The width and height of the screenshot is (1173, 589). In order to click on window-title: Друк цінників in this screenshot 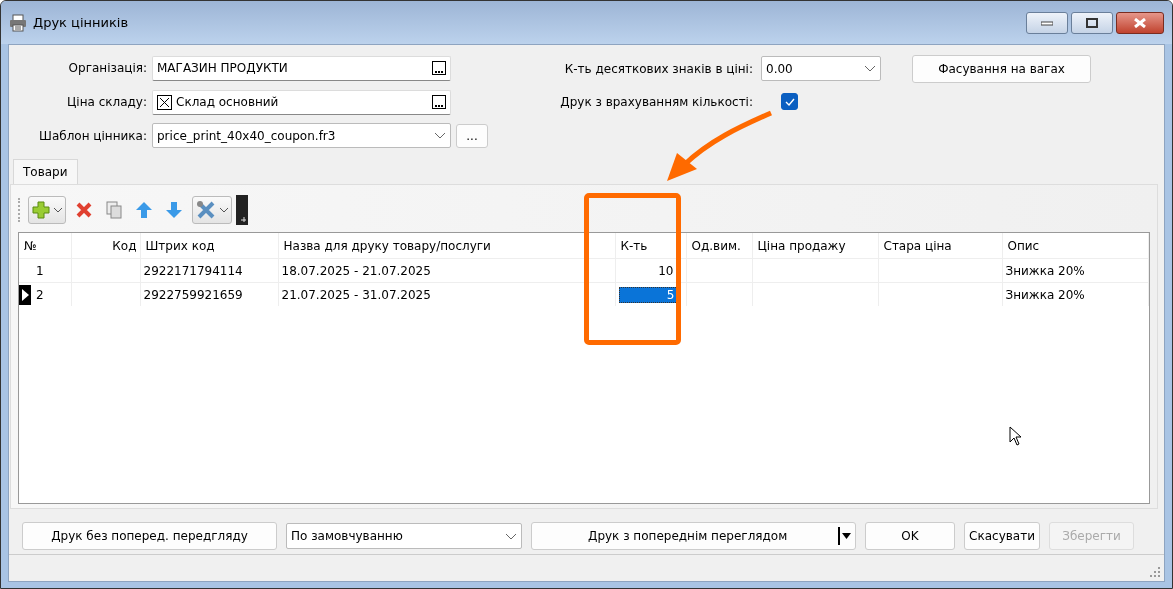, I will do `click(81, 22)`.